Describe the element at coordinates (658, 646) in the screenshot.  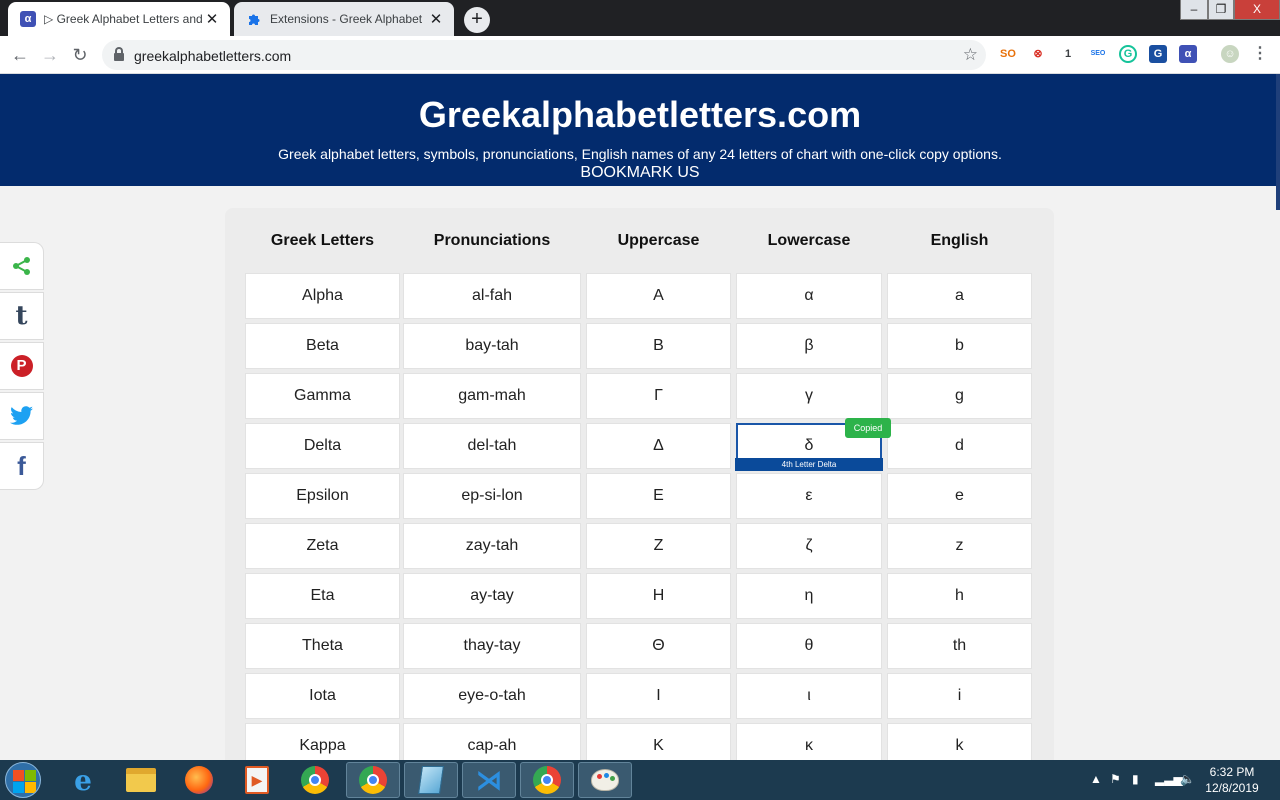
I see `uppercase-cell: Θ` at that location.